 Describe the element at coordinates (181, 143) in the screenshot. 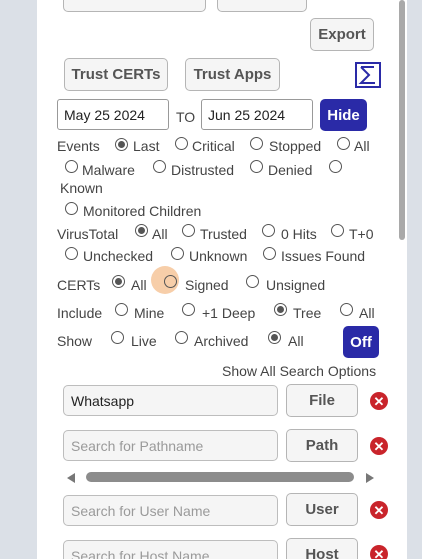

I see `events-radio-critical` at that location.